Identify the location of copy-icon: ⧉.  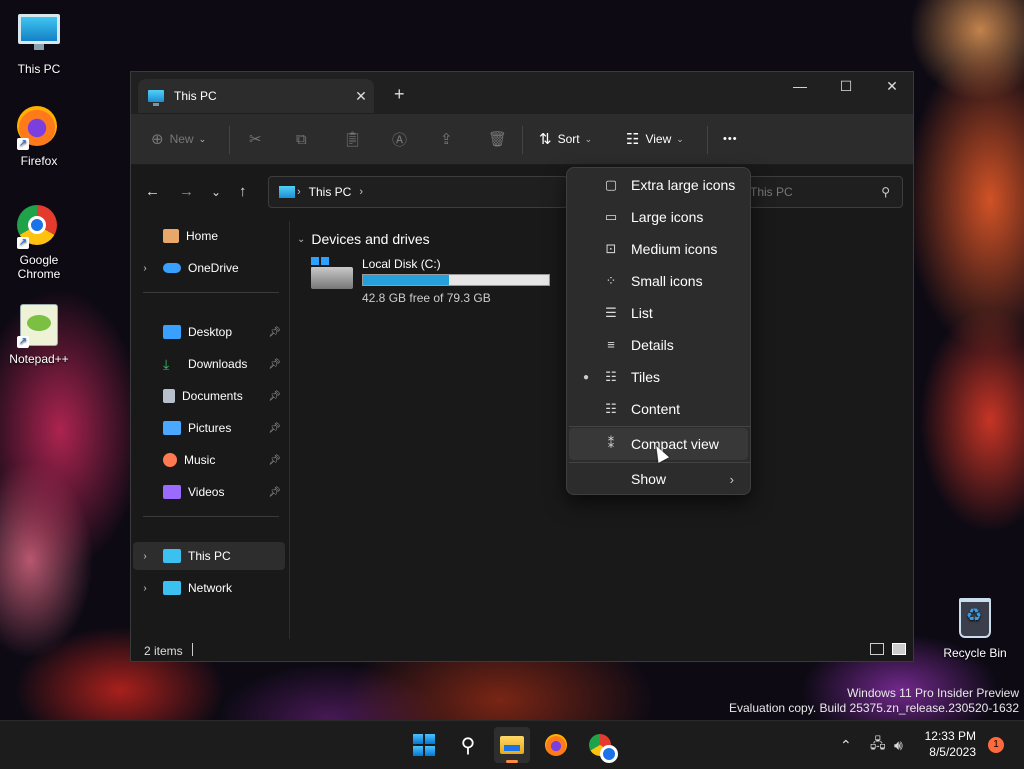
(301, 139).